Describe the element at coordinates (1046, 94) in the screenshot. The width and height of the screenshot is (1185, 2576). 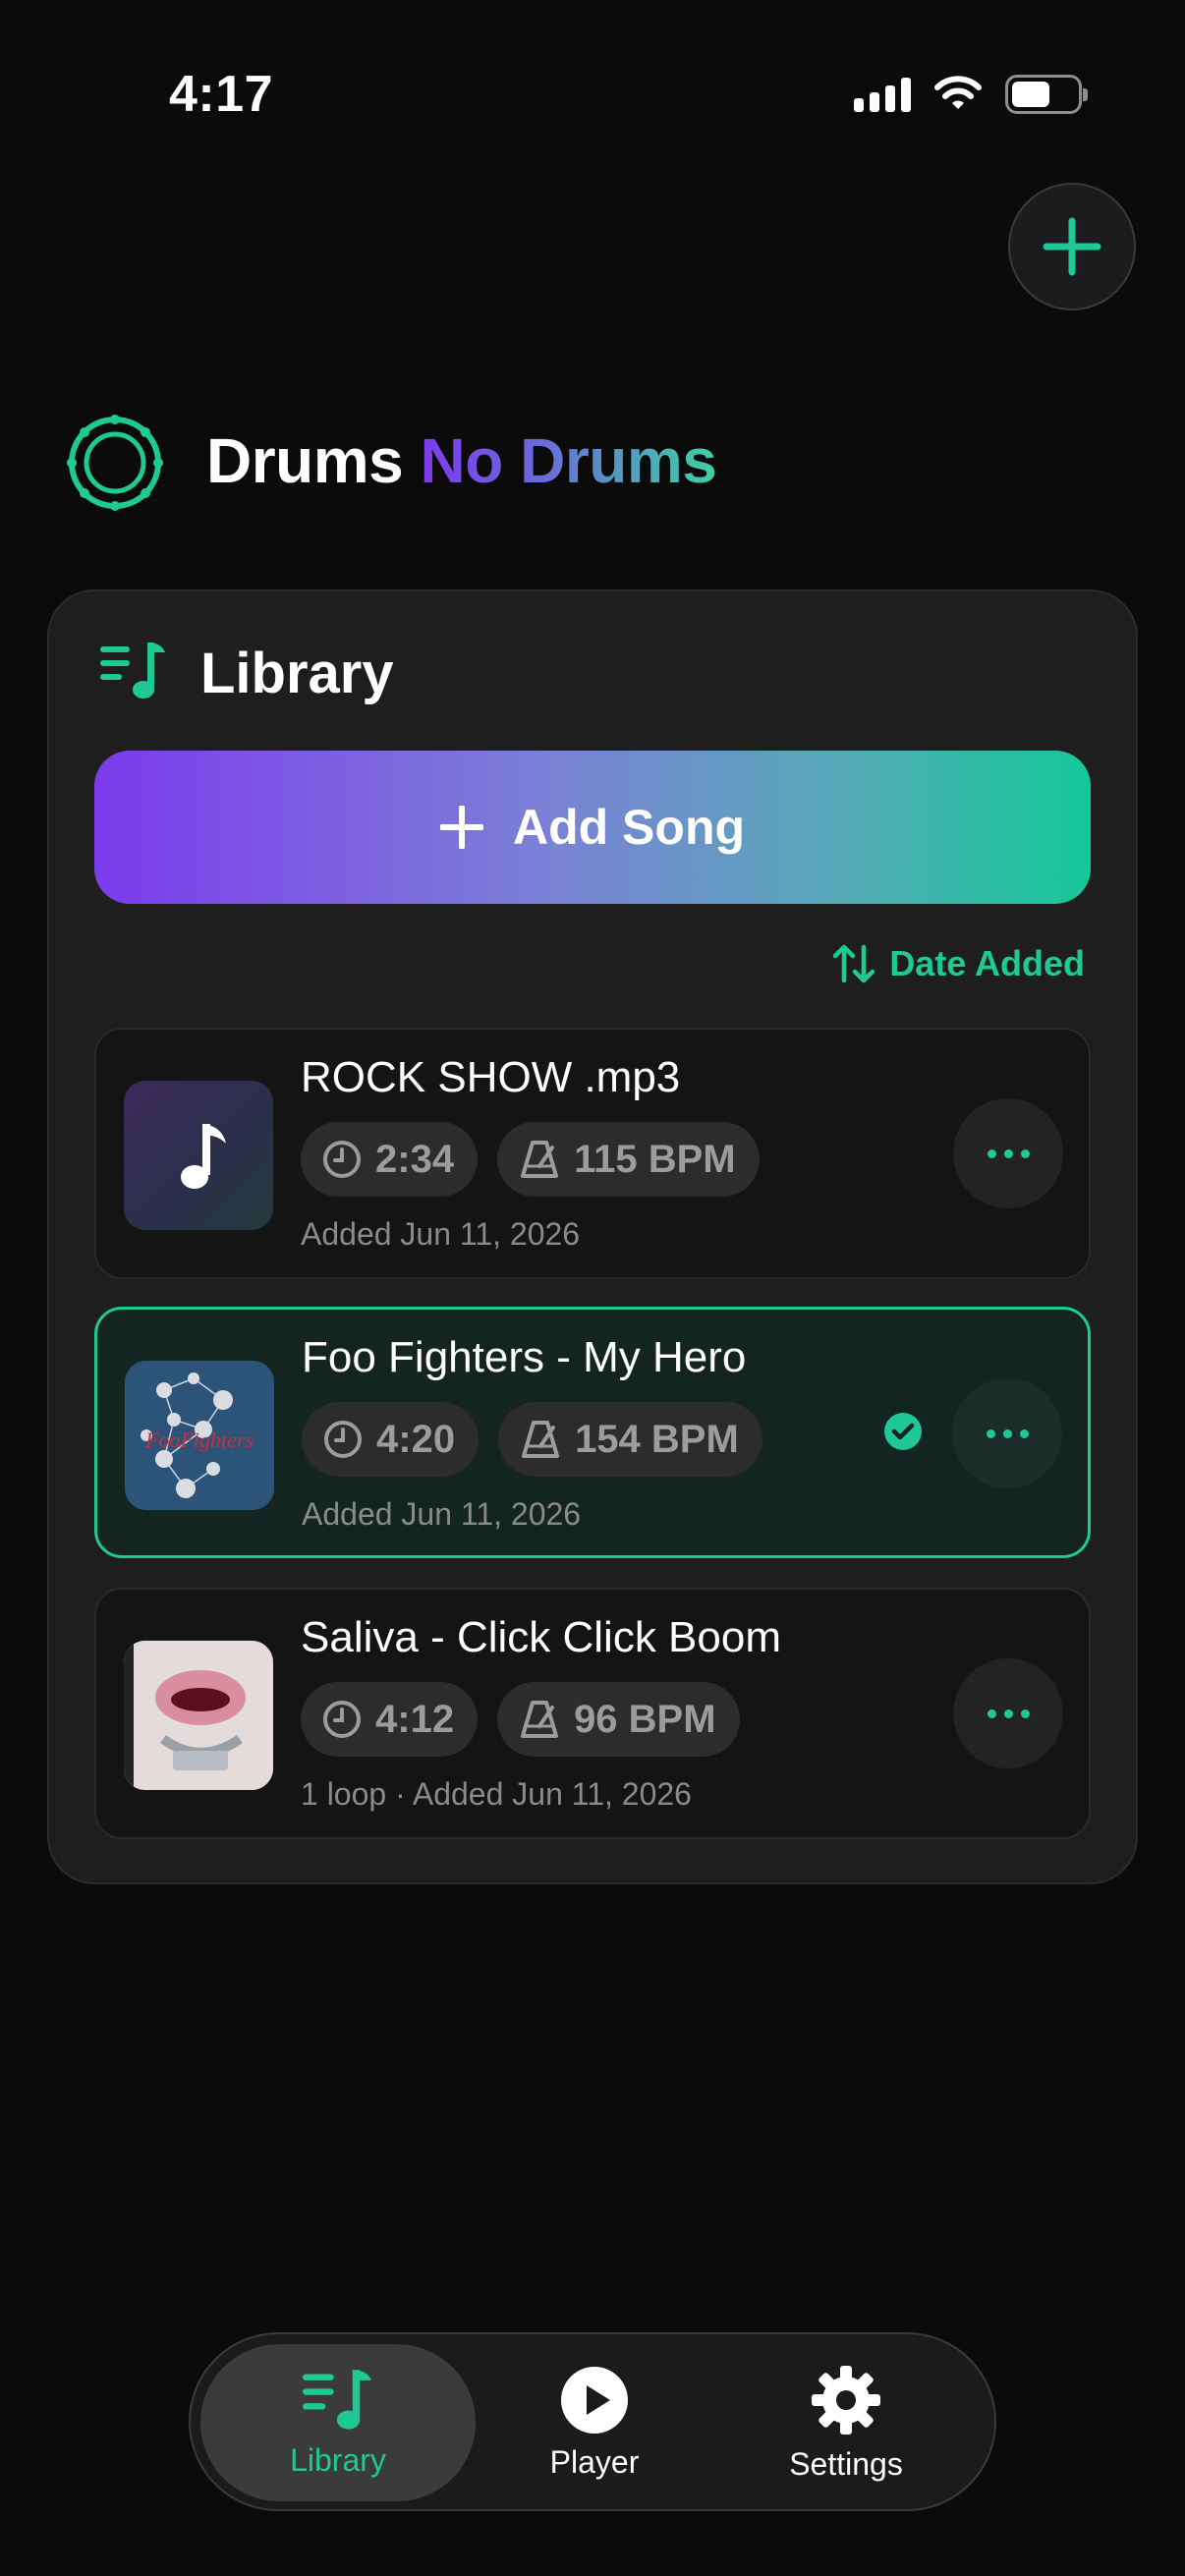
I see `battery-icon` at that location.